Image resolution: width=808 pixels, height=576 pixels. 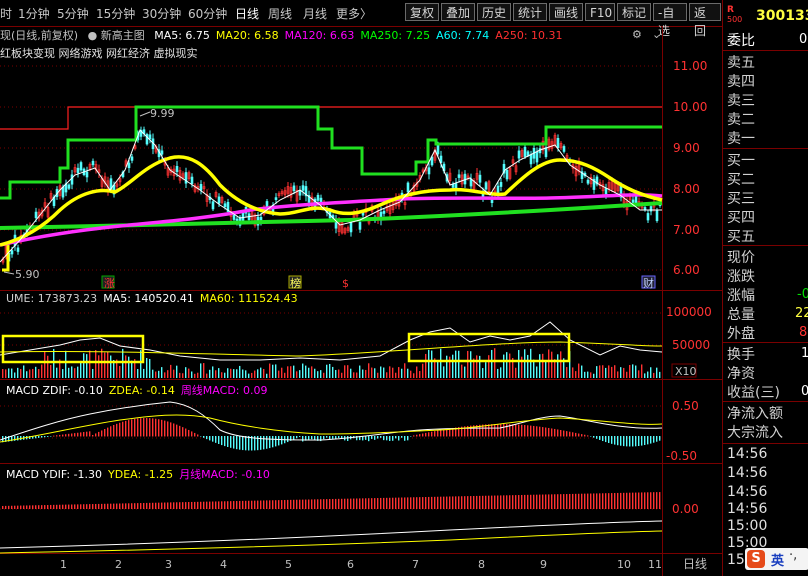 I want to click on punctuation-icon: ·,, so click(x=793, y=555).